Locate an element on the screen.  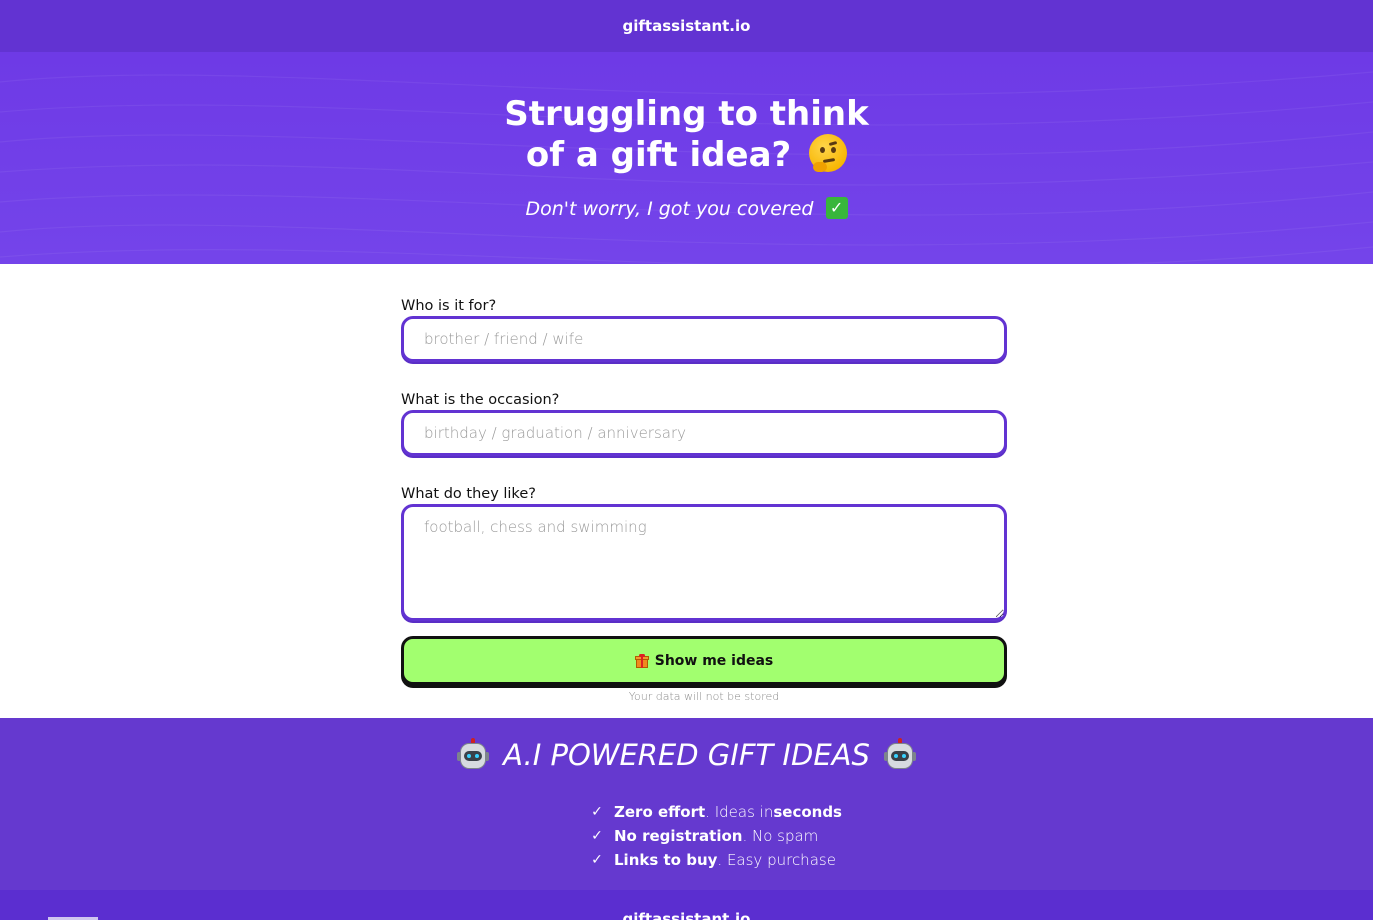
top-header: giftassistant.io is located at coordinates (686, 26).